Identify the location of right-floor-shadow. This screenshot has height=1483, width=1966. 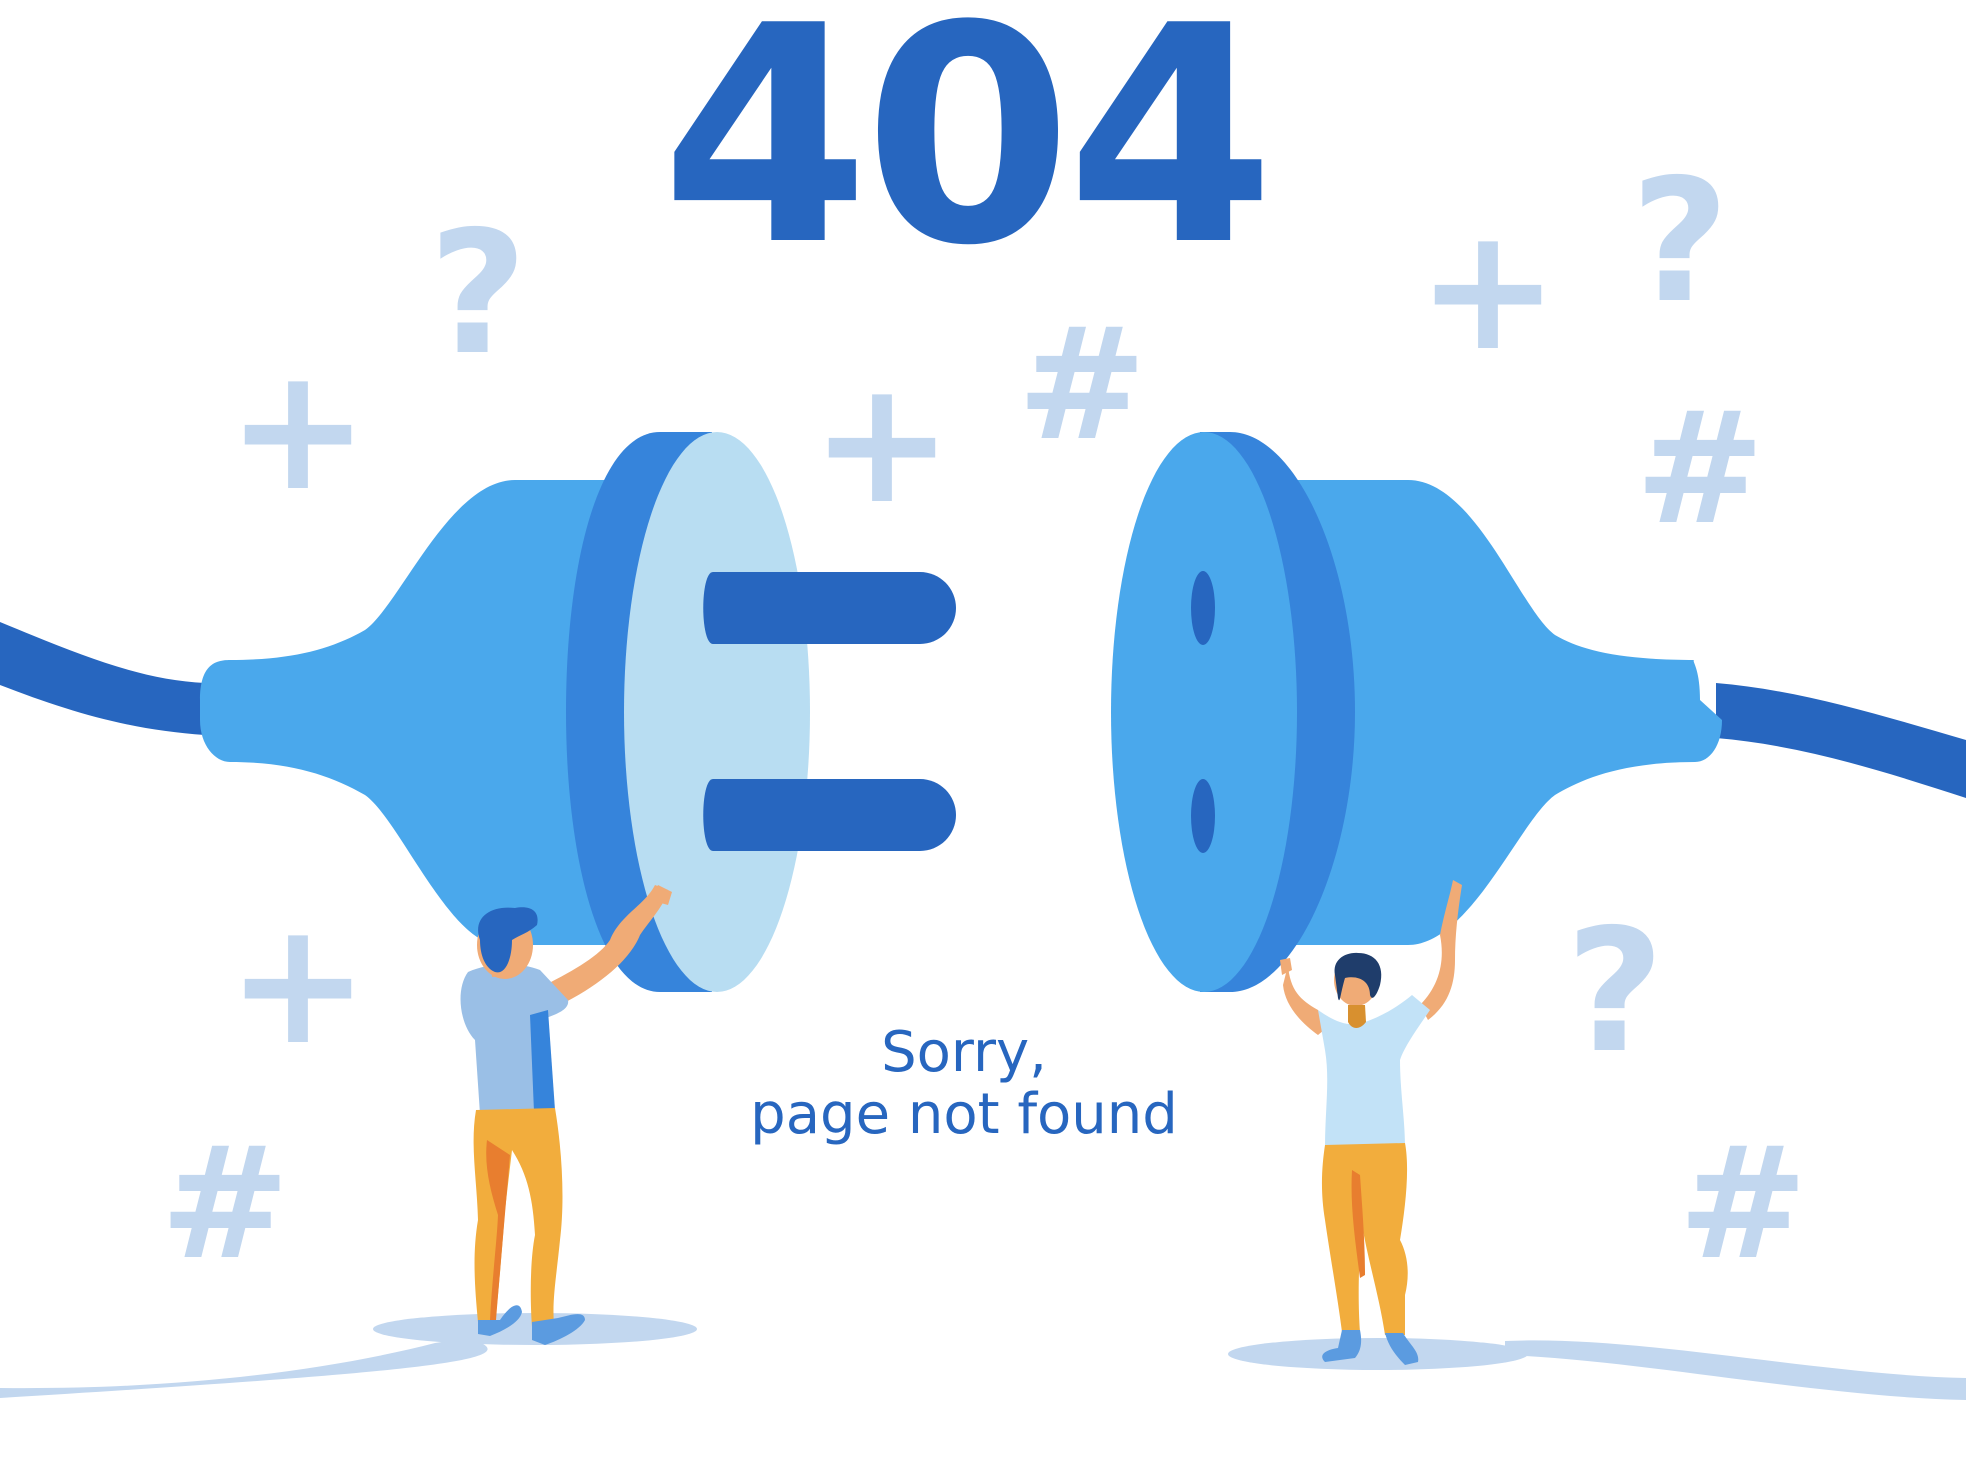
(1378, 1354).